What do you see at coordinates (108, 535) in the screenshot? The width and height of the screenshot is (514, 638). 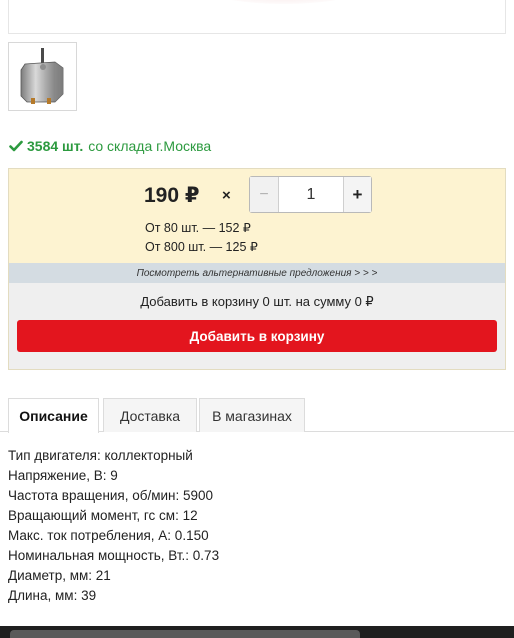 I see `spec-item: Макс. ток потребления, А: 0.150` at bounding box center [108, 535].